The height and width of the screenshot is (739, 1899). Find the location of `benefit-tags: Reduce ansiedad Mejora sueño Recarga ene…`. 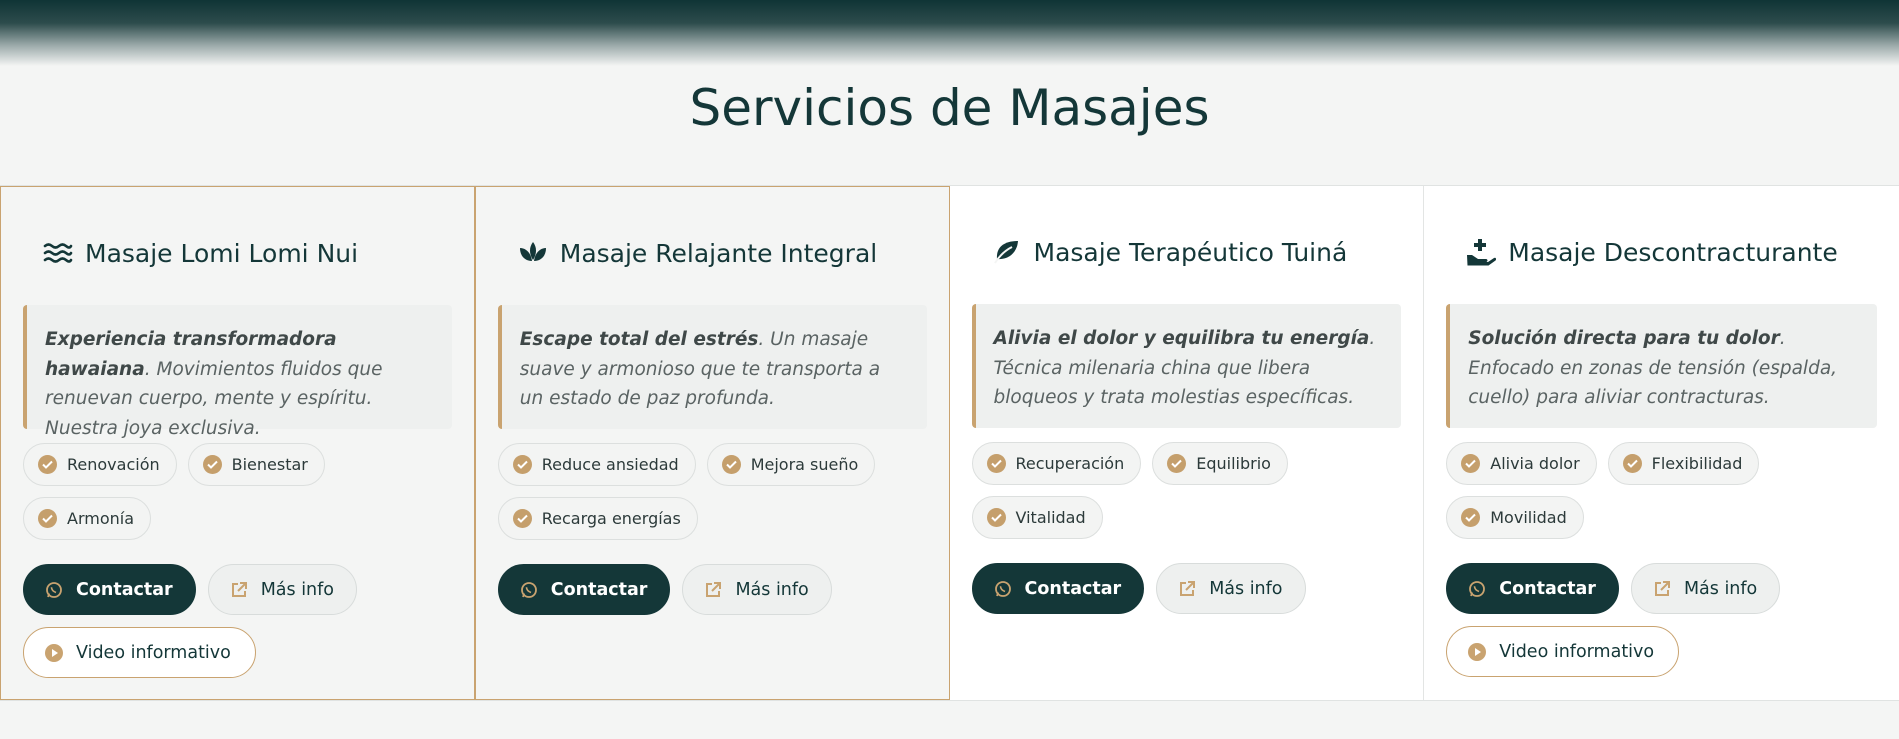

benefit-tags: Reduce ansiedad Mejora sueño Recarga ene… is located at coordinates (712, 491).